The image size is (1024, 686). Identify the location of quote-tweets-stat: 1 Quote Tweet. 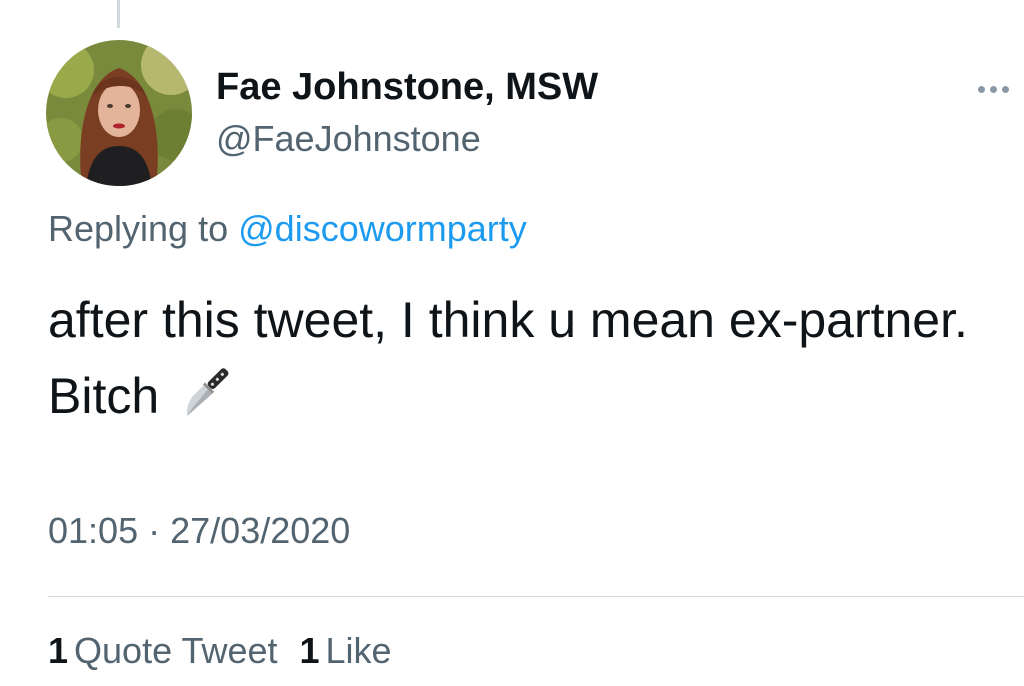
(163, 651).